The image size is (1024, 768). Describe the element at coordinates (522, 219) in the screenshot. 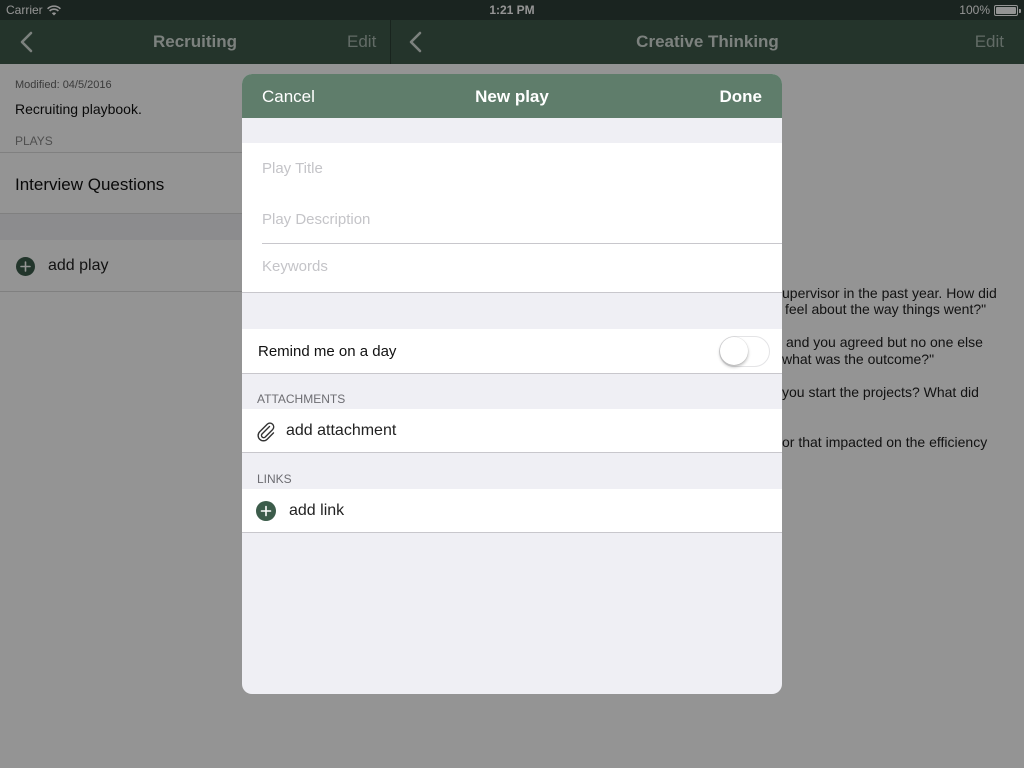

I see `play-description-input` at that location.